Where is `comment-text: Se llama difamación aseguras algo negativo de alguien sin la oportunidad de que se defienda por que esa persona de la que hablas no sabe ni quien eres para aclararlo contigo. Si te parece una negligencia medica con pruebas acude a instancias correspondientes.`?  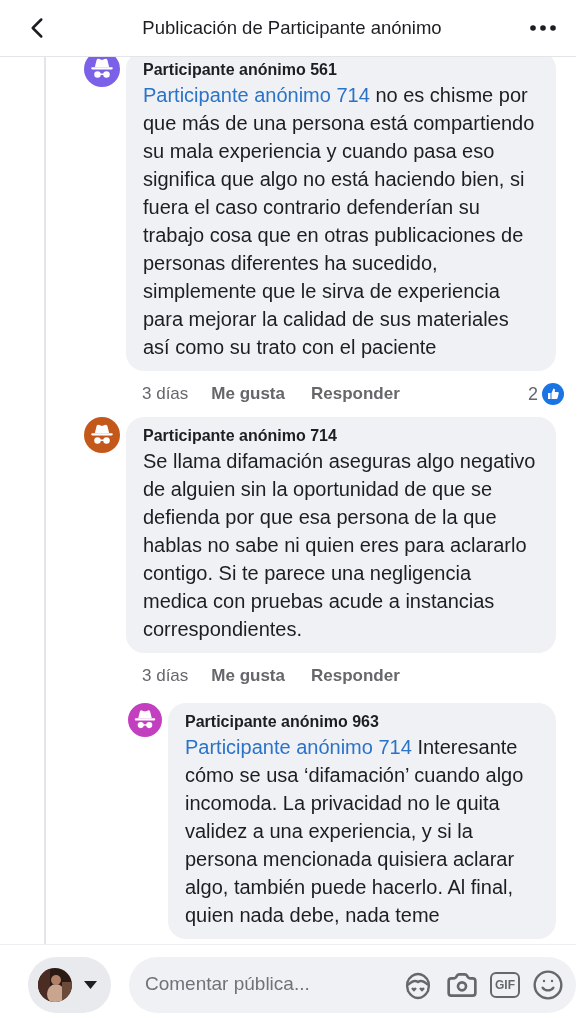 comment-text: Se llama difamación aseguras algo negativo de alguien sin la oportunidad de que se defienda por que esa persona de la que hablas no sabe ni quien eres para aclararlo contigo. Si te parece una negligencia medica con pruebas acude a instancias correspondientes. is located at coordinates (340, 545).